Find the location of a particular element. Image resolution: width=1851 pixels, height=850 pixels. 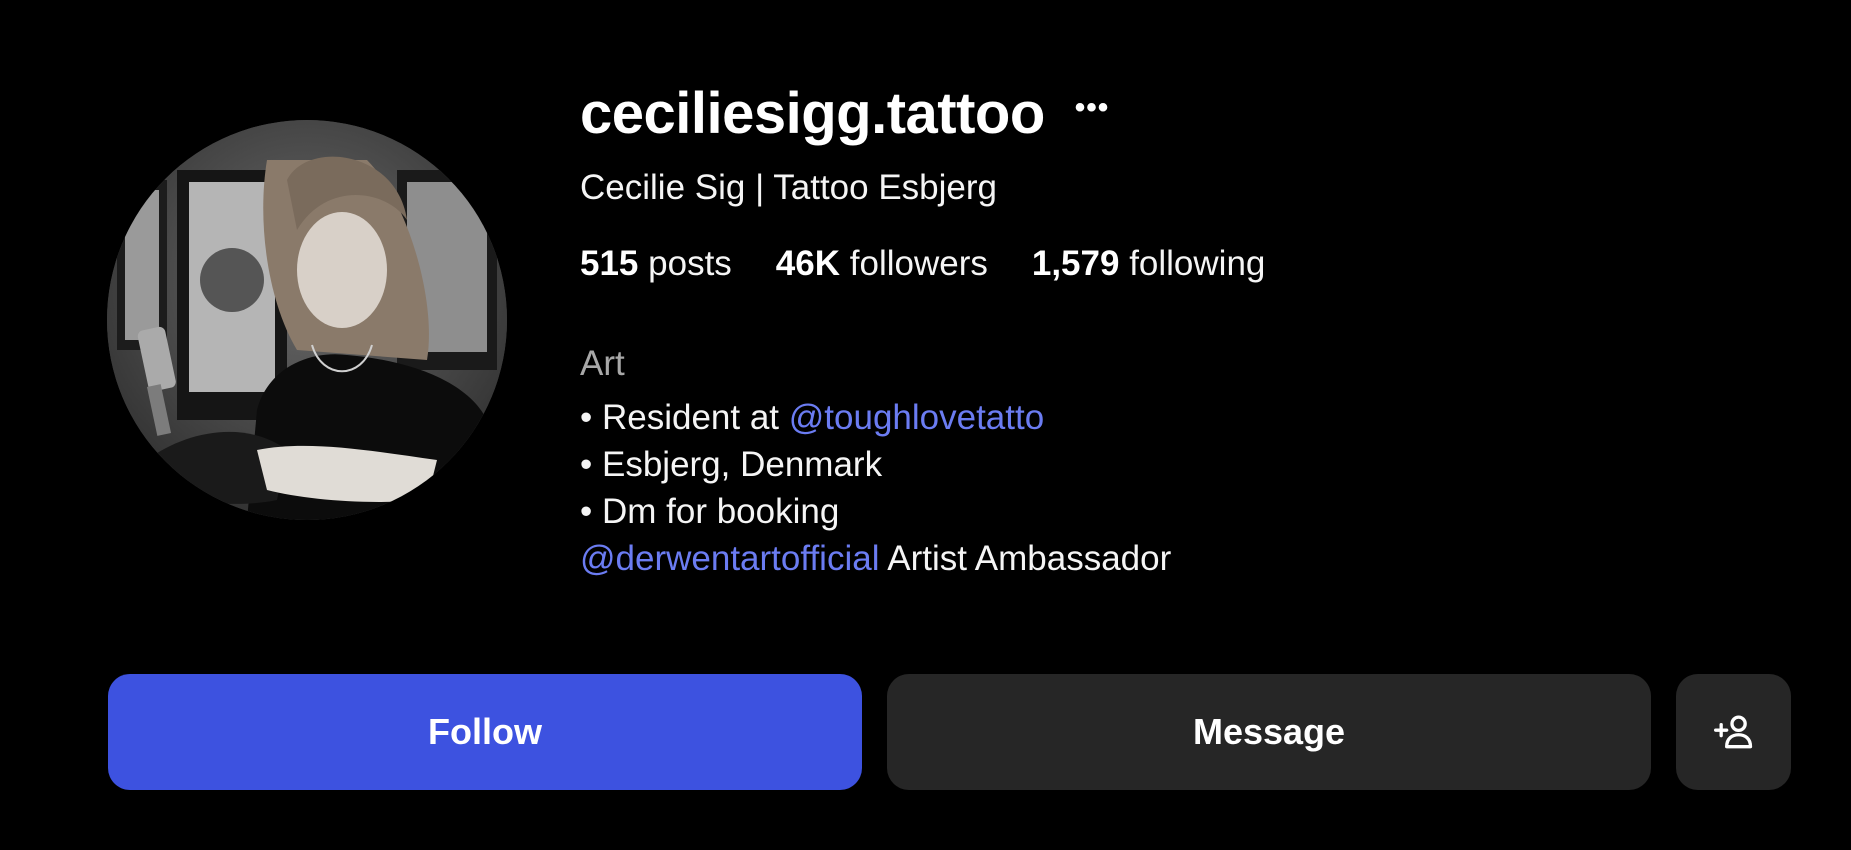

followers-count: 46K is located at coordinates (808, 263).